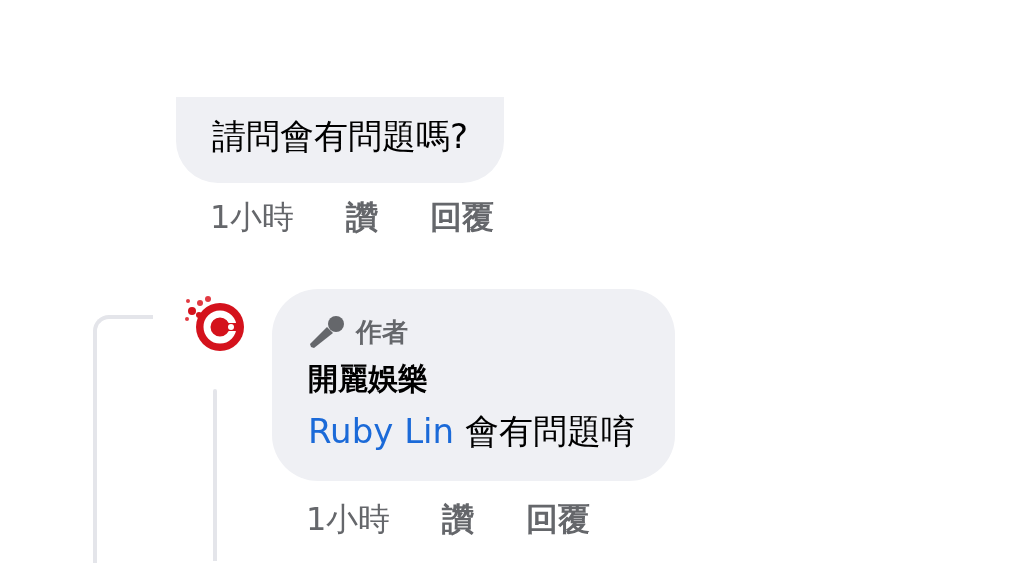 The image size is (1015, 564). Describe the element at coordinates (382, 332) in the screenshot. I see `author-label: 作者` at that location.